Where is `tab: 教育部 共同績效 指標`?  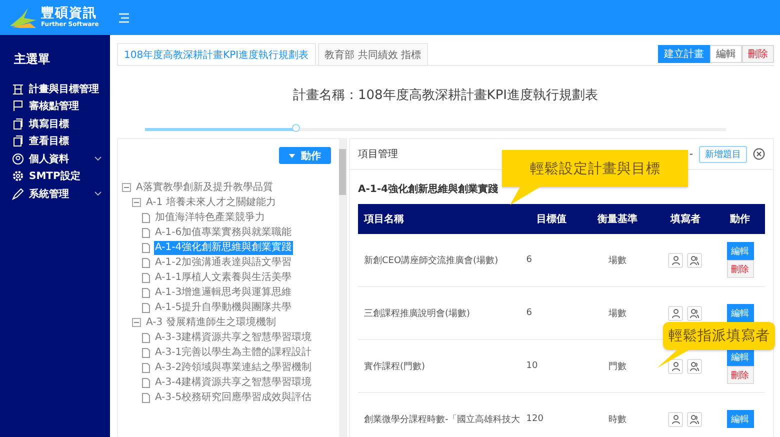
tab: 教育部 共同績效 指標 is located at coordinates (373, 54).